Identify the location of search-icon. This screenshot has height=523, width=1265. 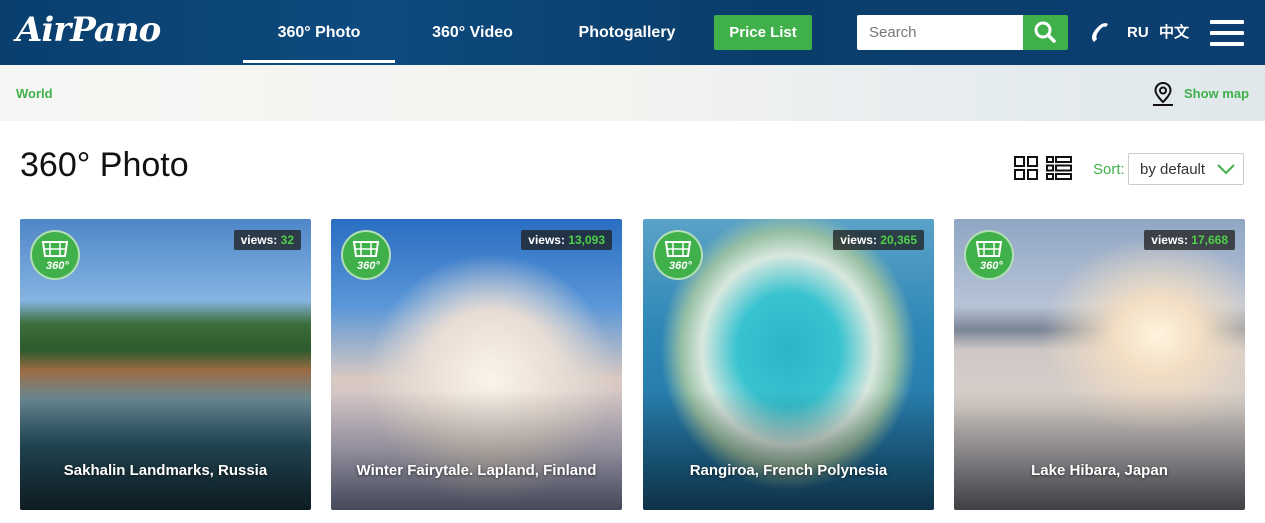
(1045, 32).